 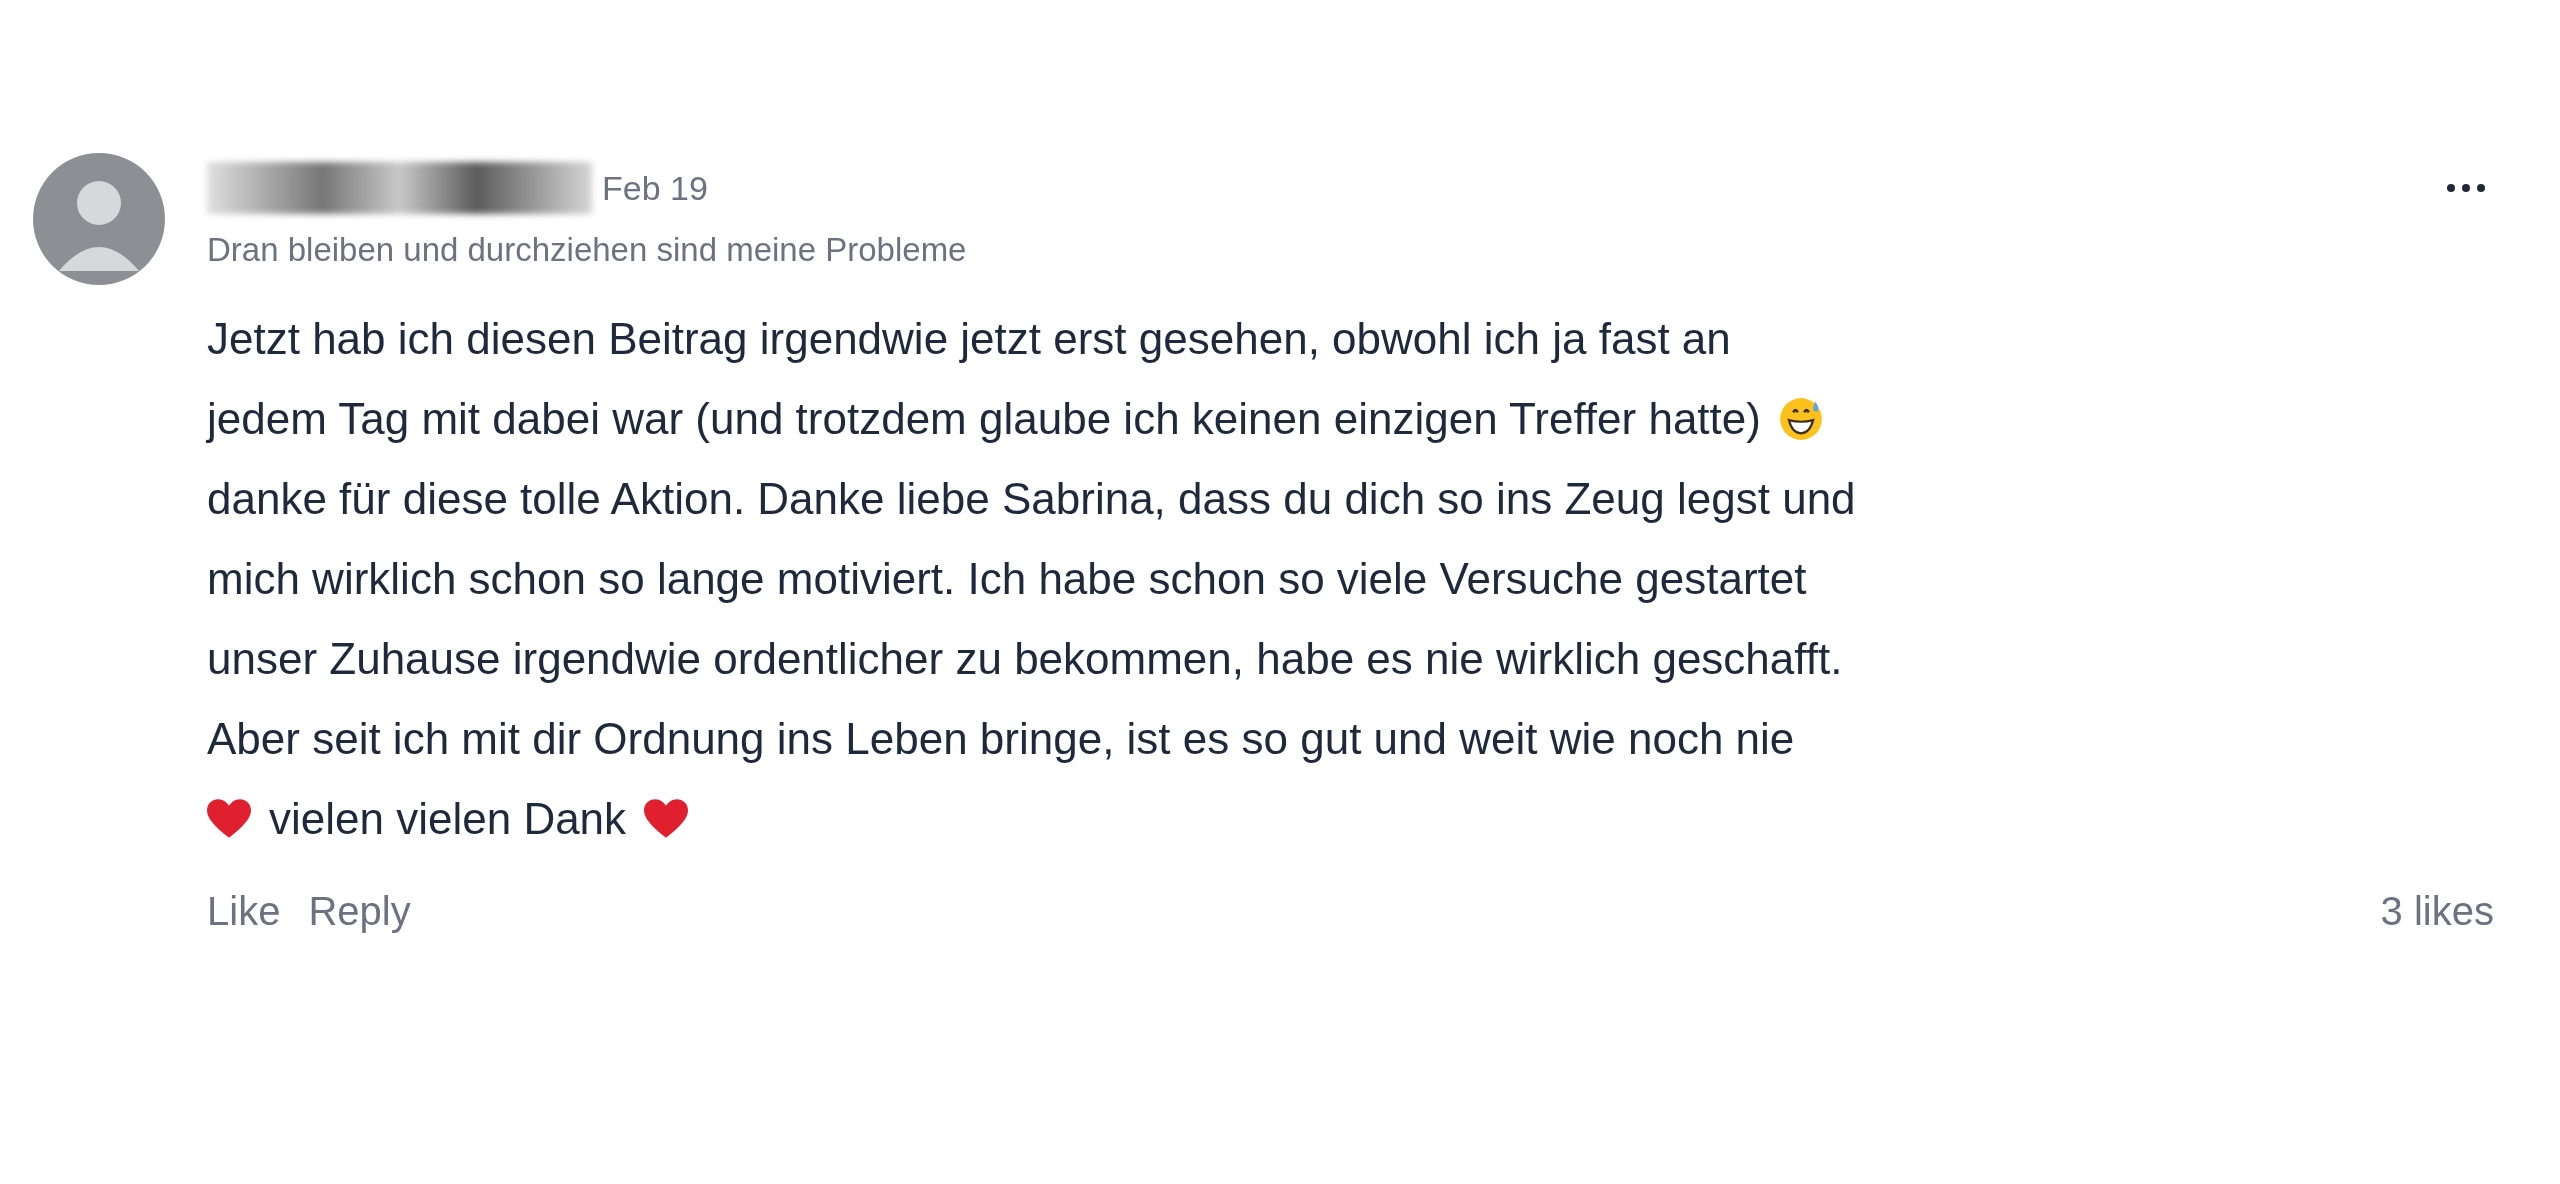 What do you see at coordinates (984, 419) in the screenshot?
I see `comment-text-line: jedem Tag mit dabei war (und trotzdem glaube ich keinen einzigen Treffer hatte)` at bounding box center [984, 419].